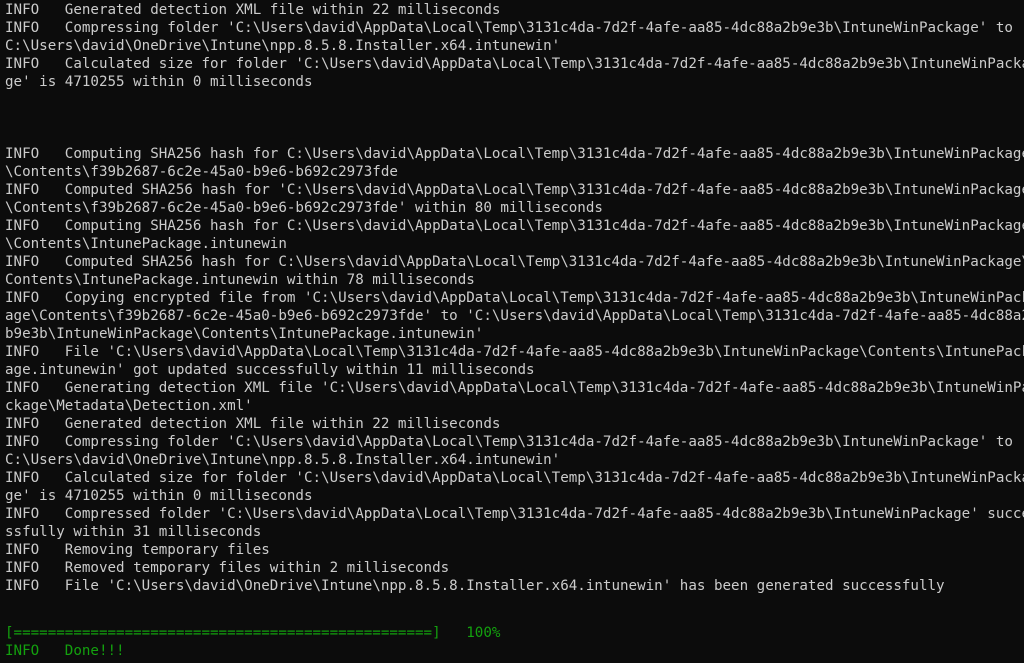 This screenshot has width=1024, height=663. Describe the element at coordinates (129, 406) in the screenshot. I see `terminal-line: ckage\Metadata\Detection.xml'` at that location.